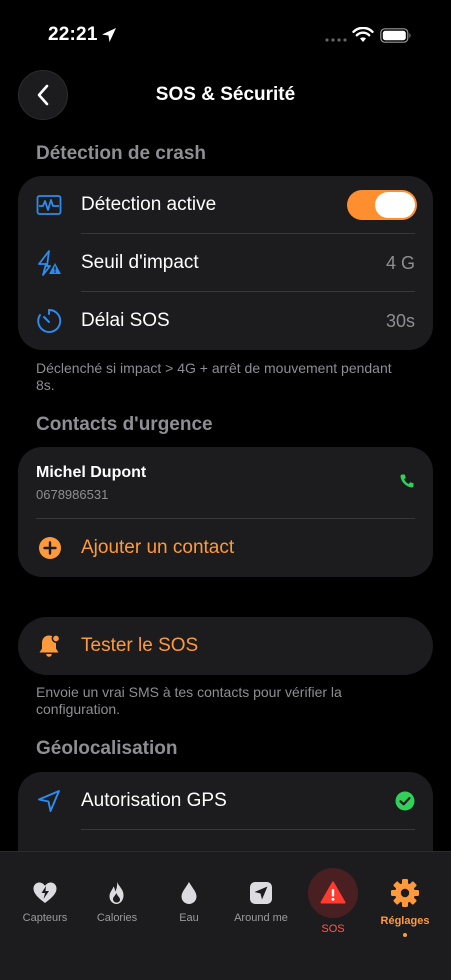 This screenshot has width=451, height=980. What do you see at coordinates (248, 829) in the screenshot?
I see `divider` at bounding box center [248, 829].